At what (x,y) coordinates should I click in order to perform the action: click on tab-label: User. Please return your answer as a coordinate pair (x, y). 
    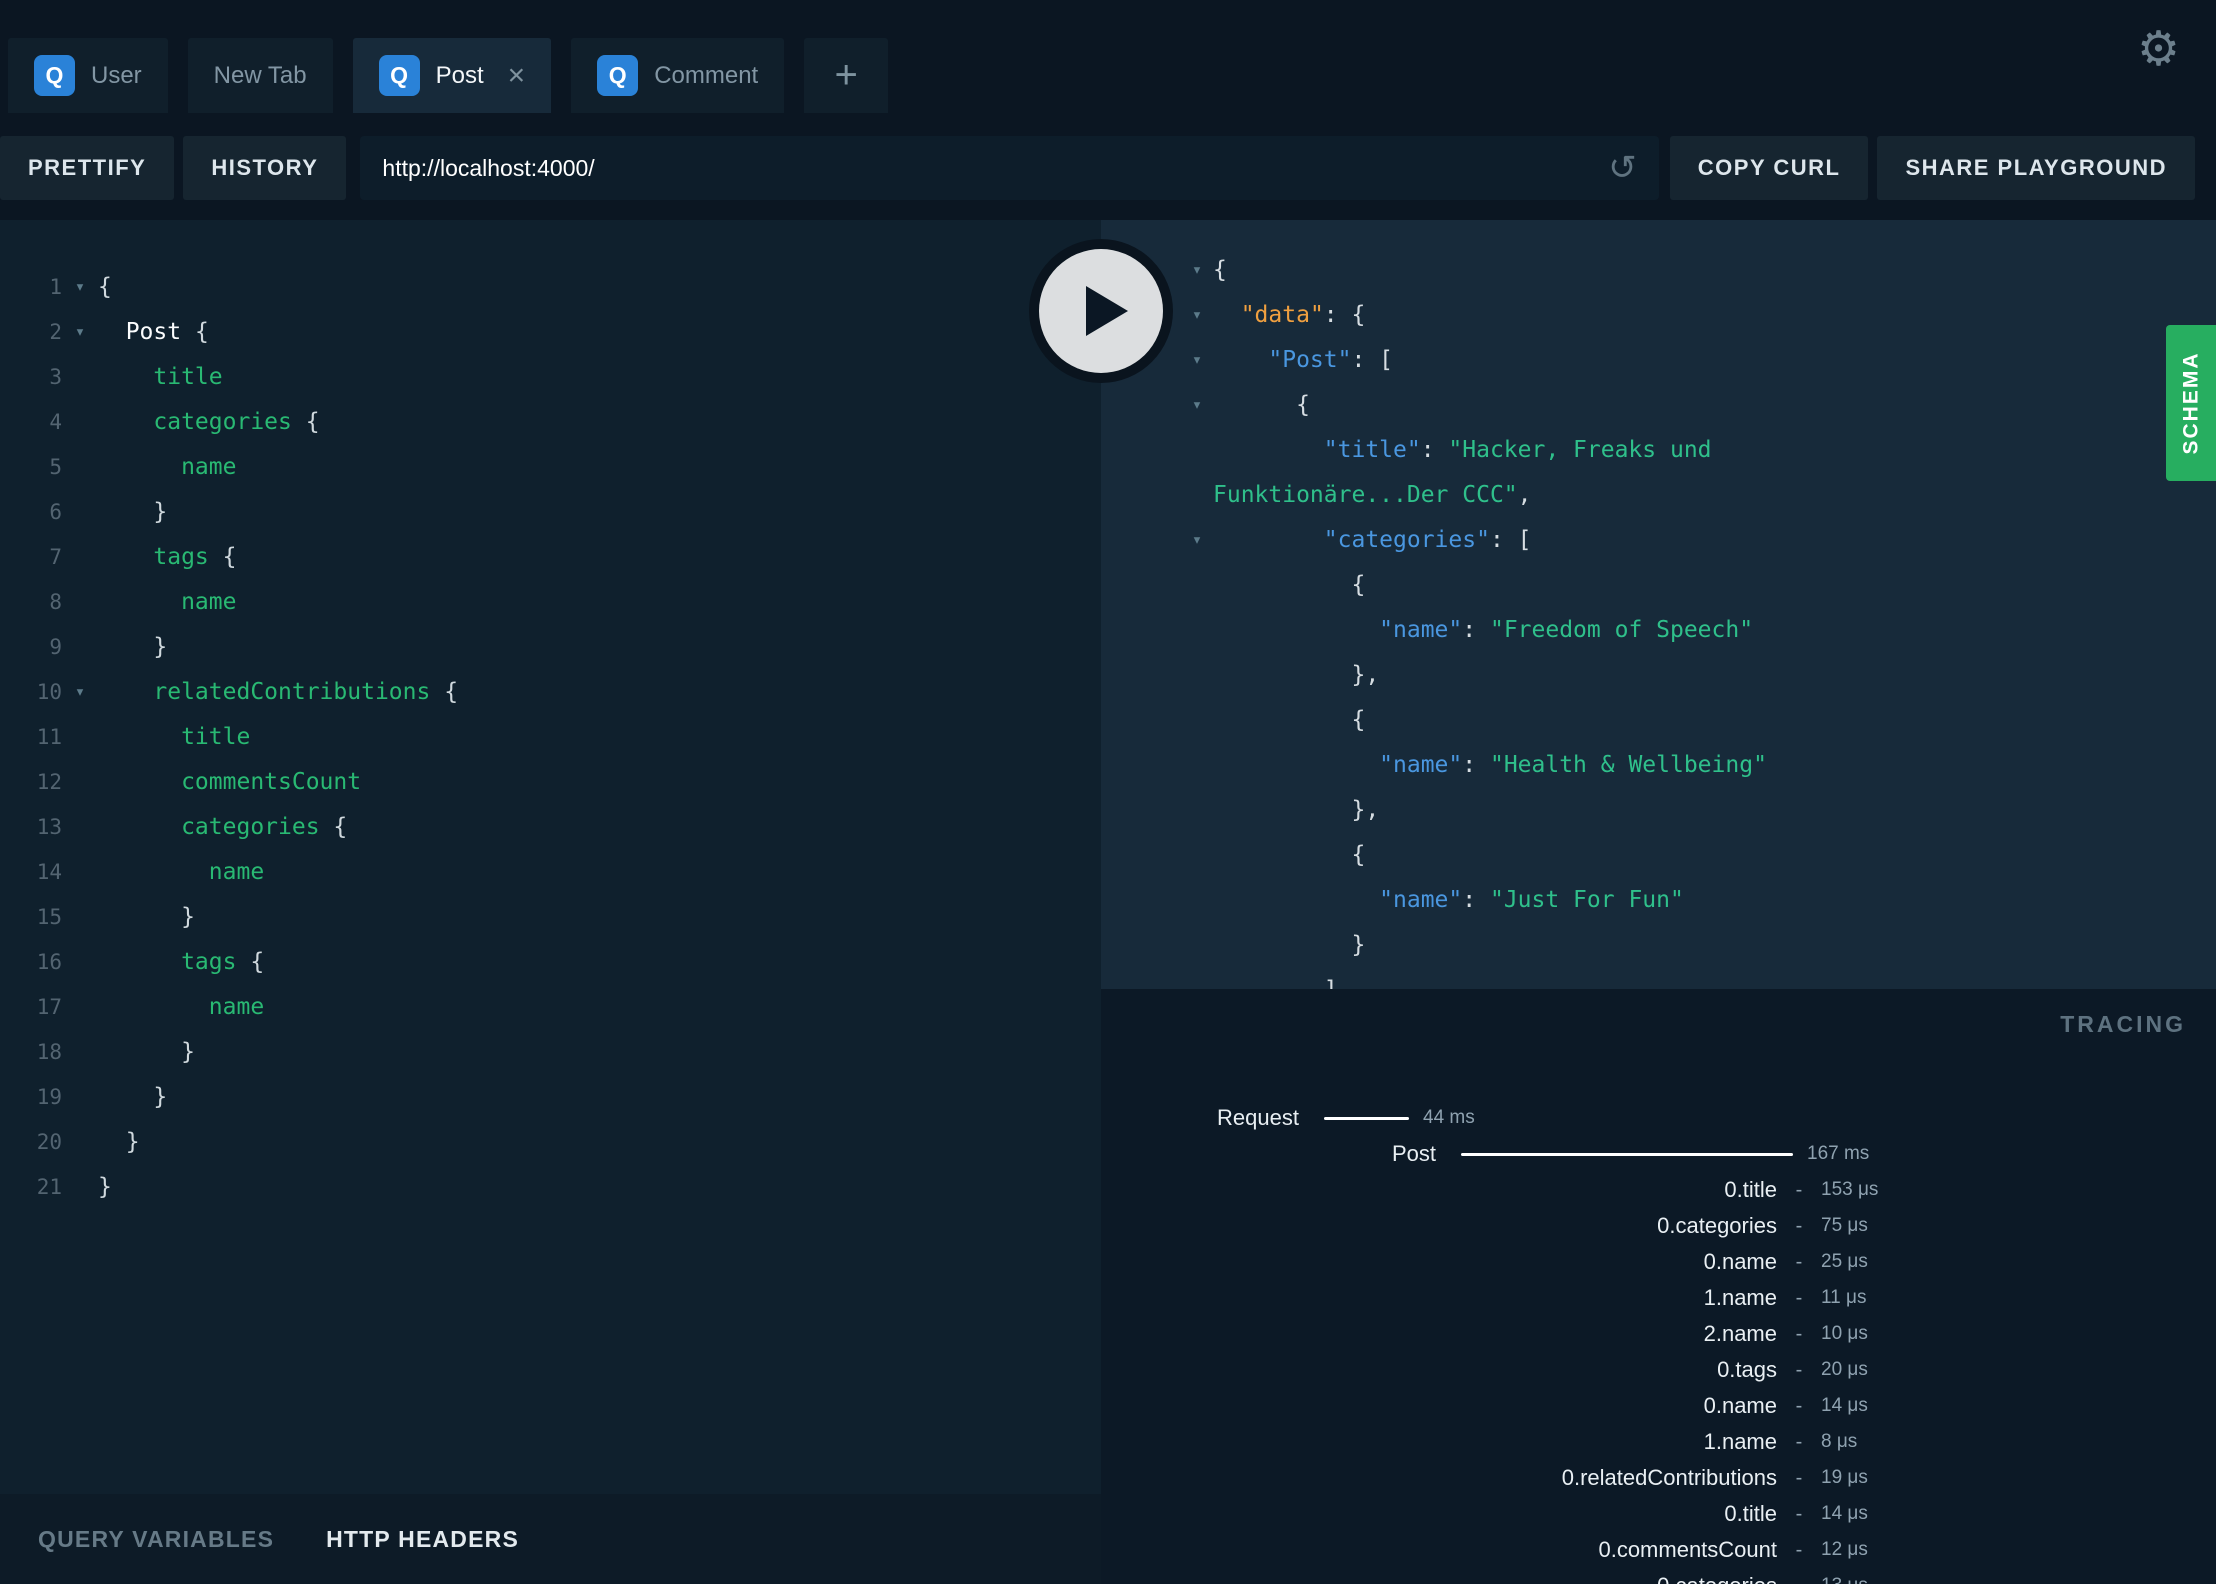
    Looking at the image, I should click on (116, 75).